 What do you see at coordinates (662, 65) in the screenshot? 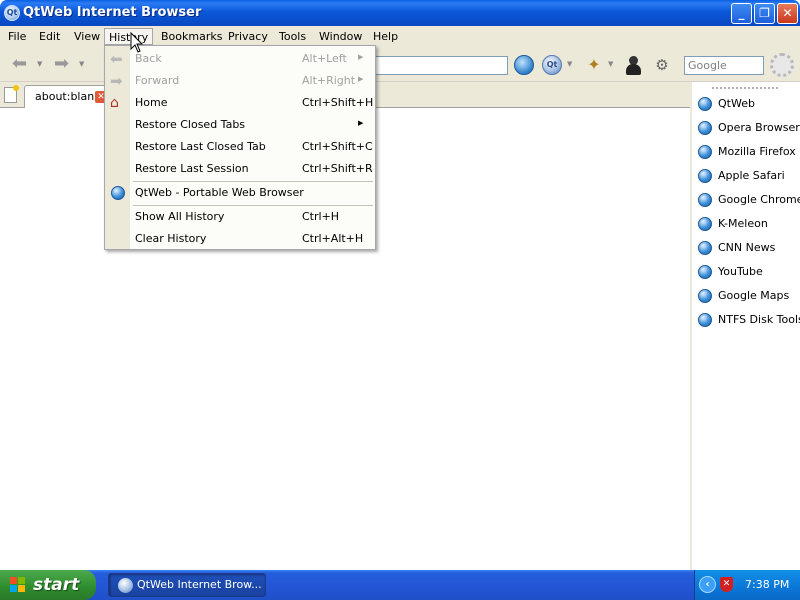
I see `gears-icon: ⚙` at bounding box center [662, 65].